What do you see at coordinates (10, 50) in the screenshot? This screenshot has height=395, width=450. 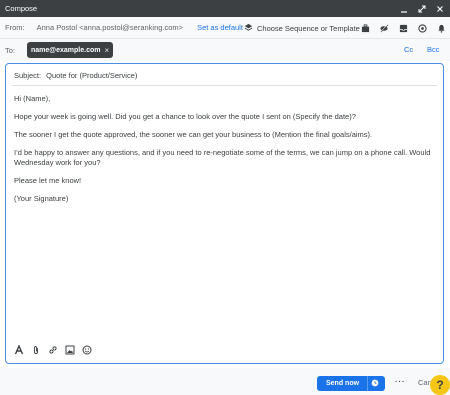 I see `to-label: To:` at bounding box center [10, 50].